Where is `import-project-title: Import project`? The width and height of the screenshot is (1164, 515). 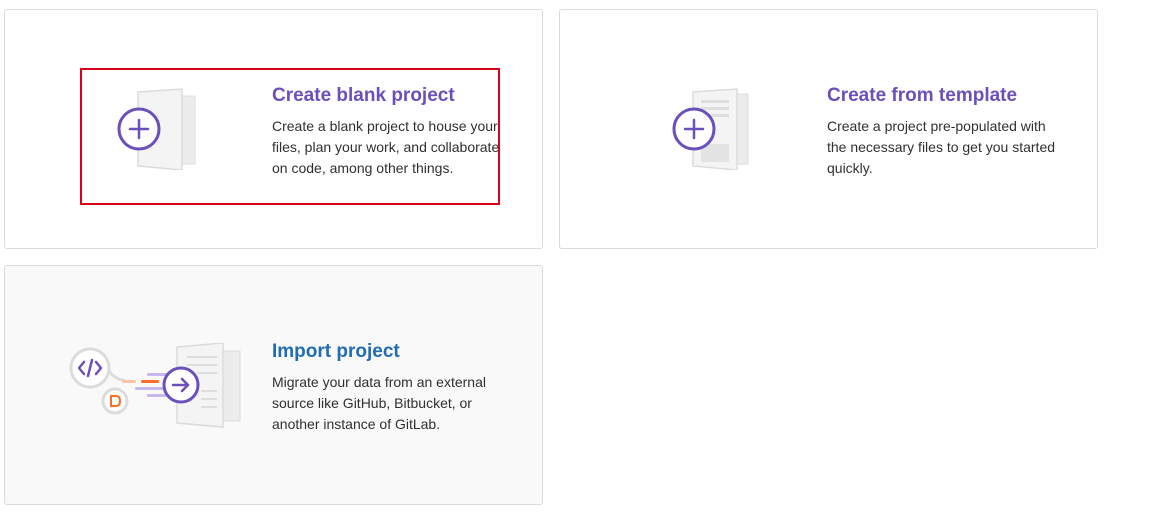
import-project-title: Import project is located at coordinates (336, 351).